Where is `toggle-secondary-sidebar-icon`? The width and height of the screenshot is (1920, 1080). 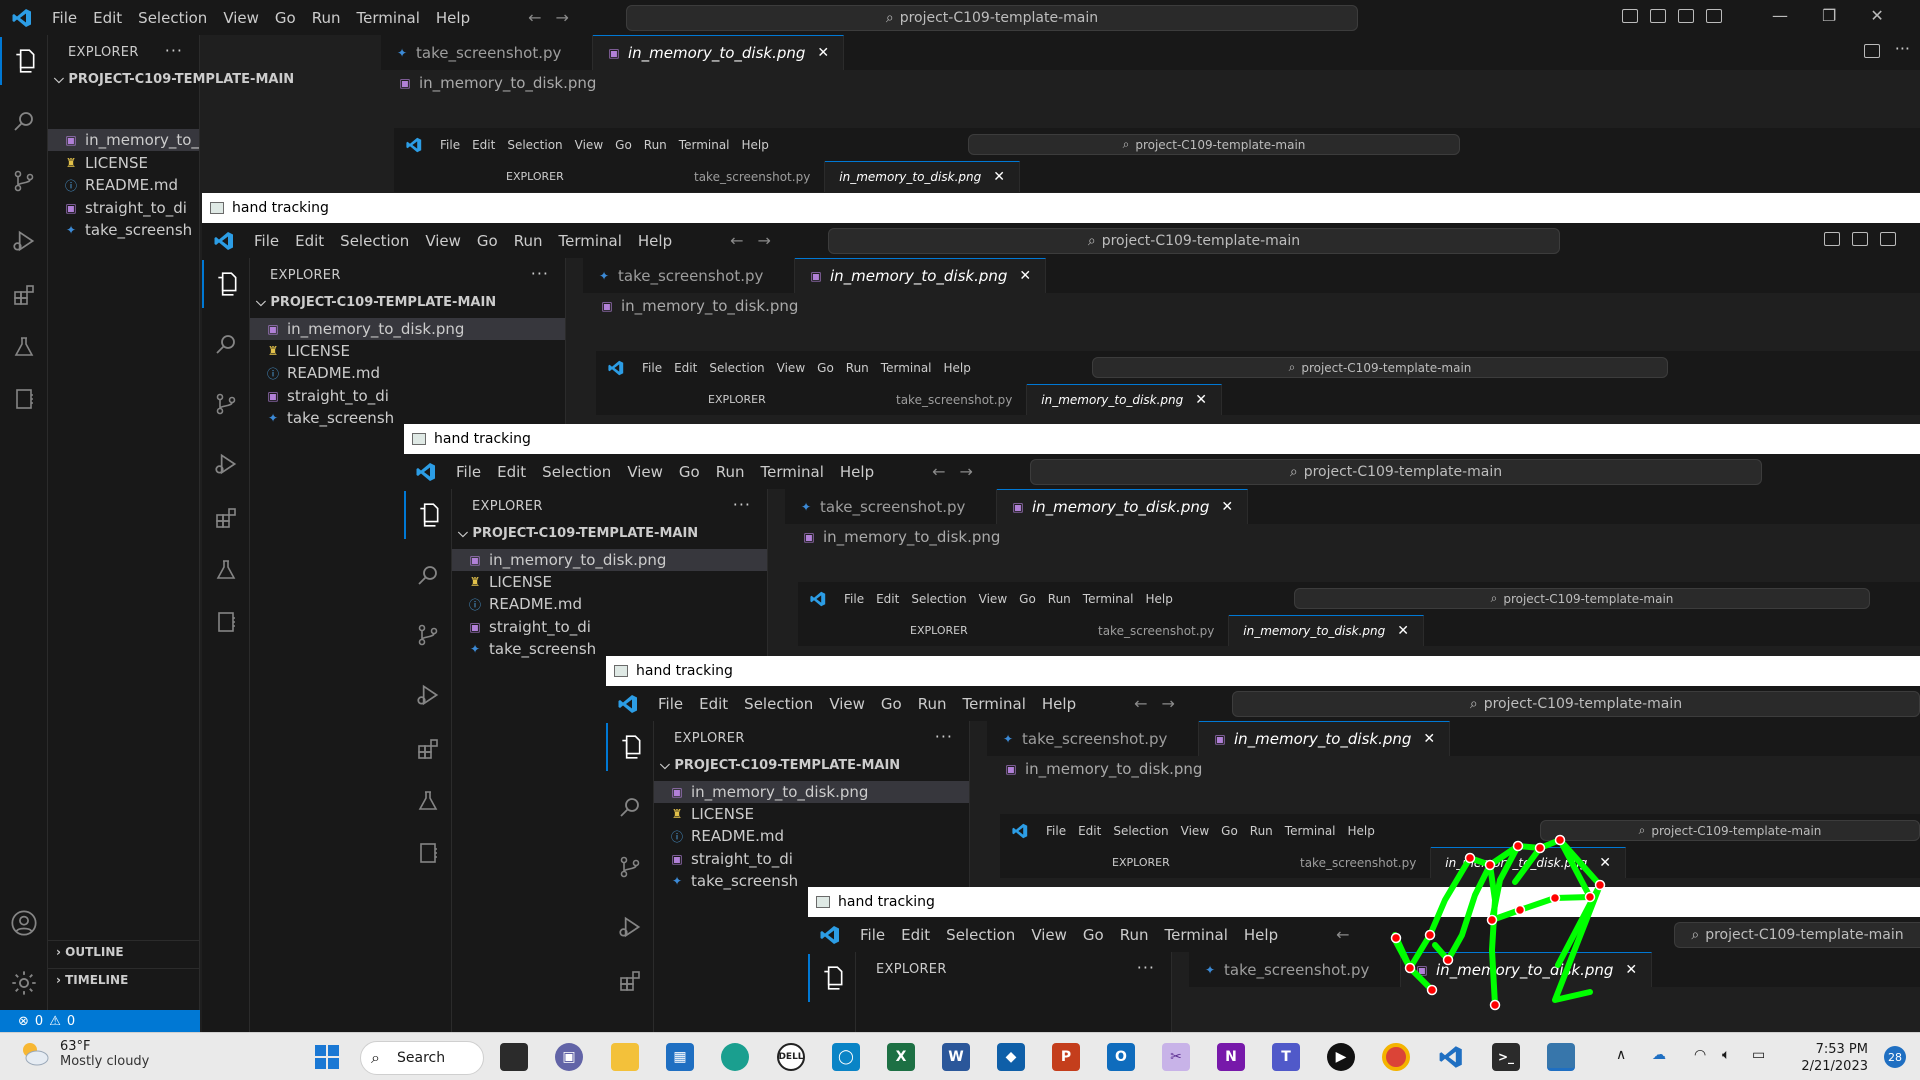
toggle-secondary-sidebar-icon is located at coordinates (1686, 16).